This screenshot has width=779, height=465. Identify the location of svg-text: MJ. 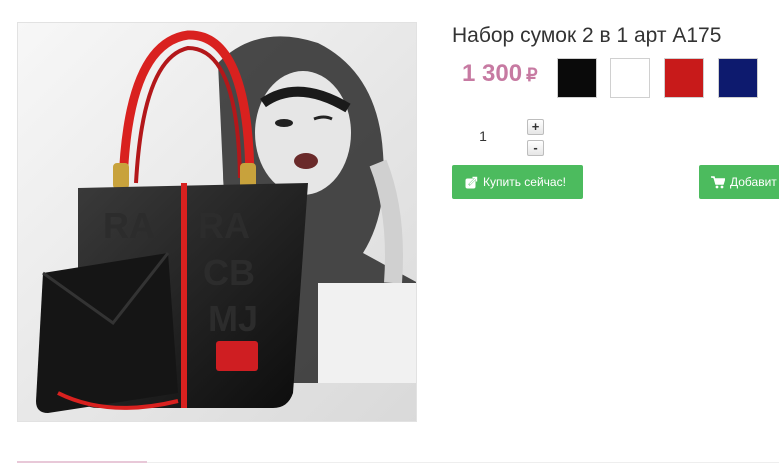
(233, 318).